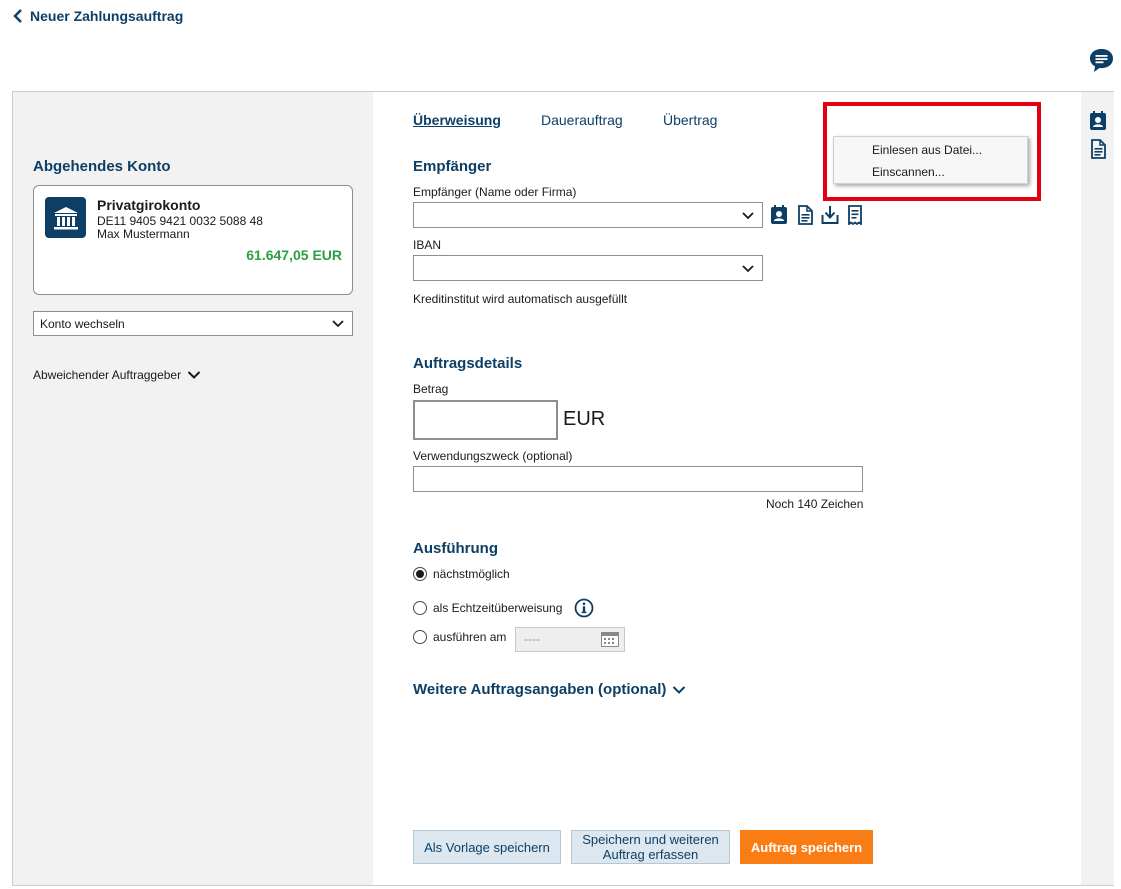 Image resolution: width=1121 pixels, height=889 pixels. Describe the element at coordinates (588, 215) in the screenshot. I see `recipient-name-field` at that location.